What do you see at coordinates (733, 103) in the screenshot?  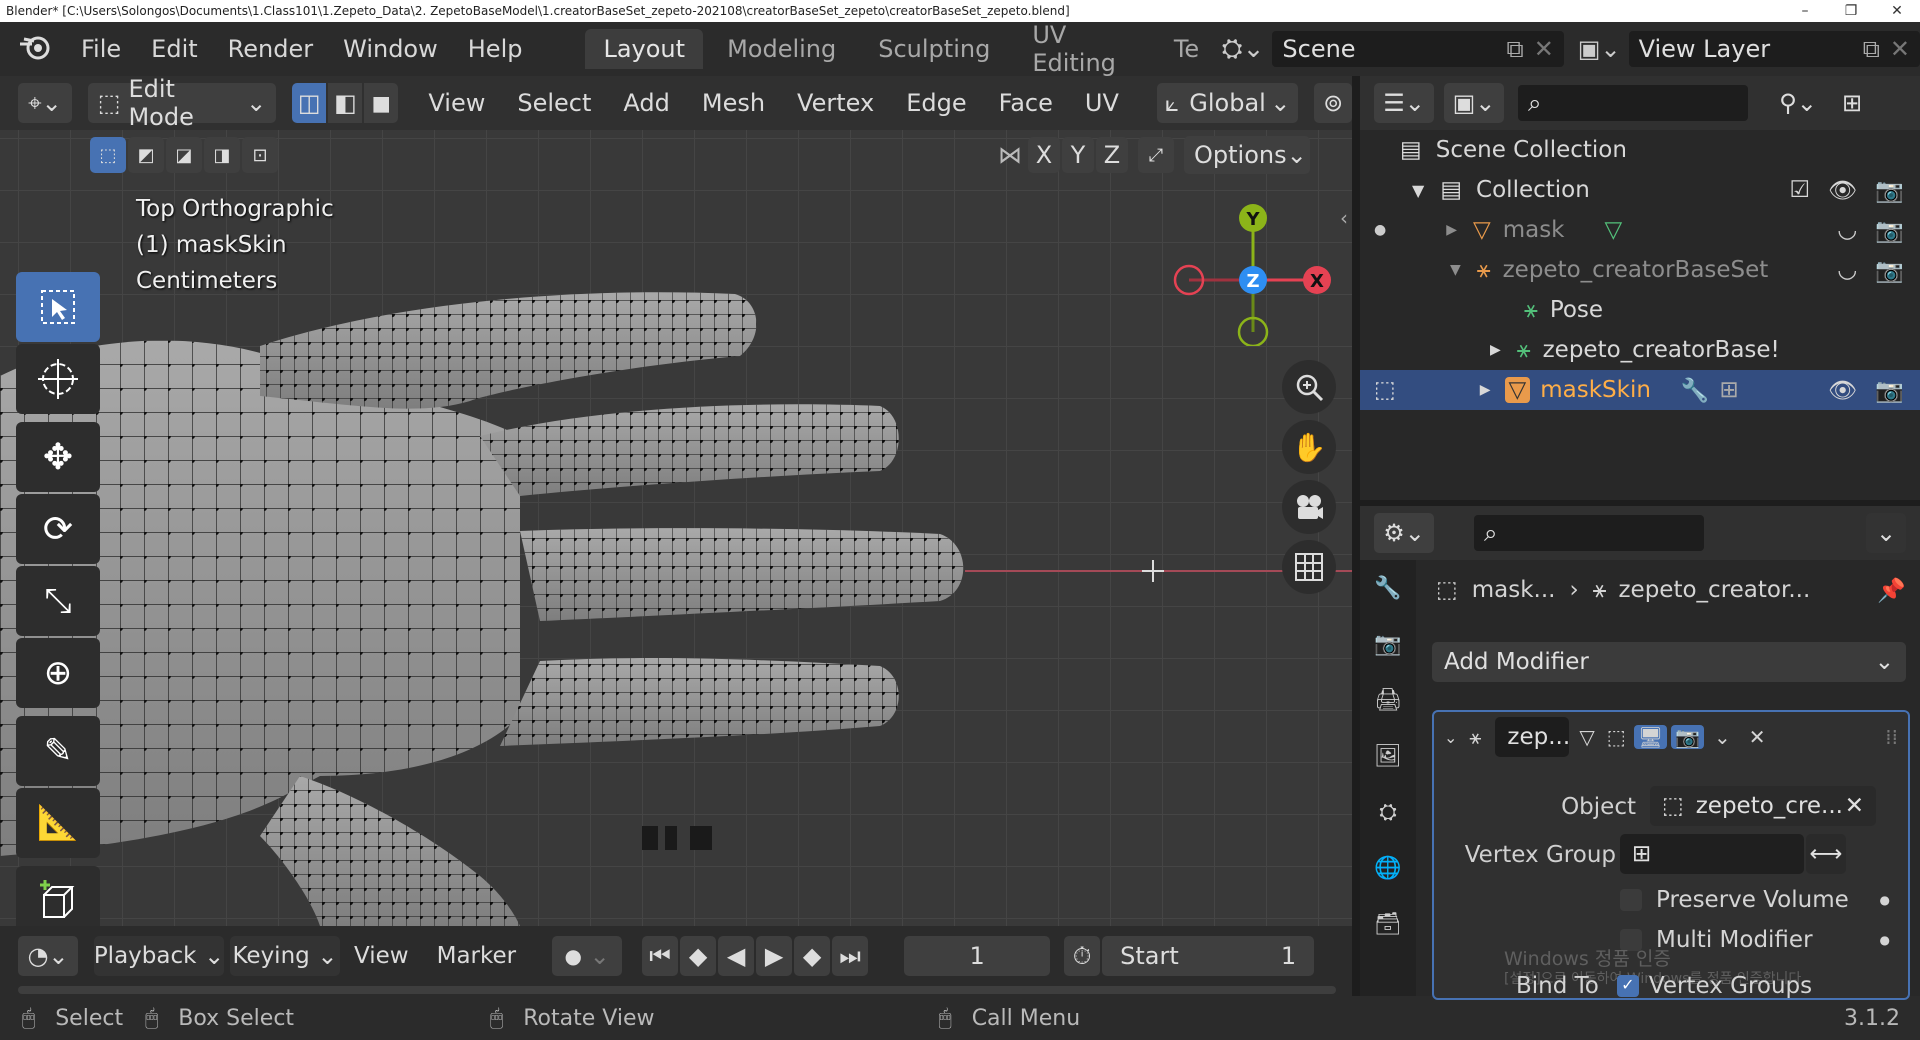 I see `menu-mesh: Mesh` at bounding box center [733, 103].